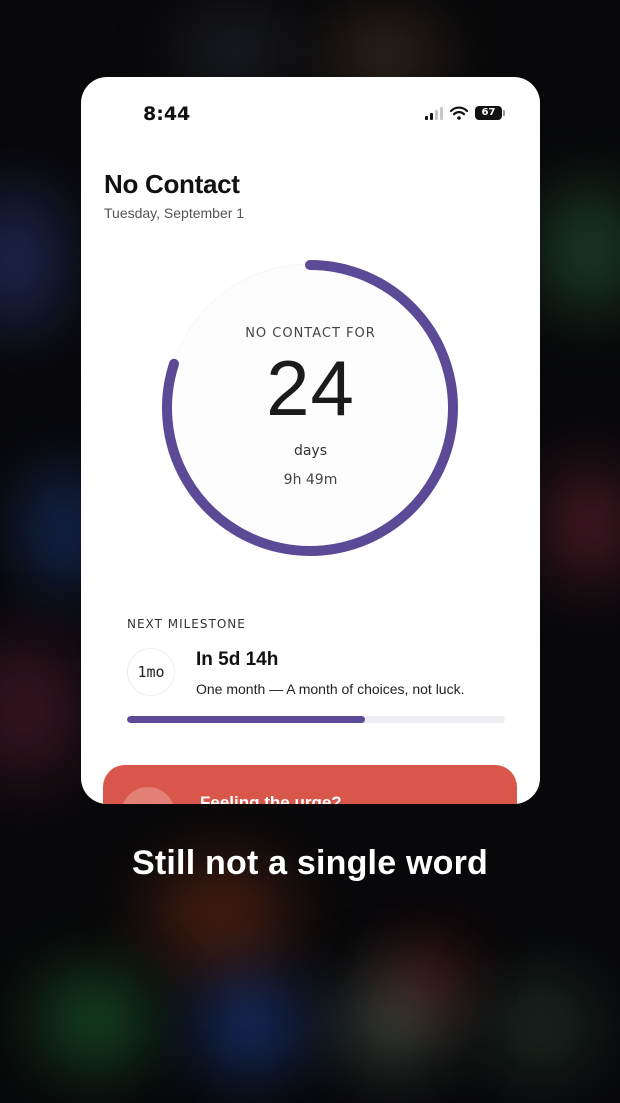 The height and width of the screenshot is (1103, 620). What do you see at coordinates (310, 388) in the screenshot?
I see `counter-days: 24` at bounding box center [310, 388].